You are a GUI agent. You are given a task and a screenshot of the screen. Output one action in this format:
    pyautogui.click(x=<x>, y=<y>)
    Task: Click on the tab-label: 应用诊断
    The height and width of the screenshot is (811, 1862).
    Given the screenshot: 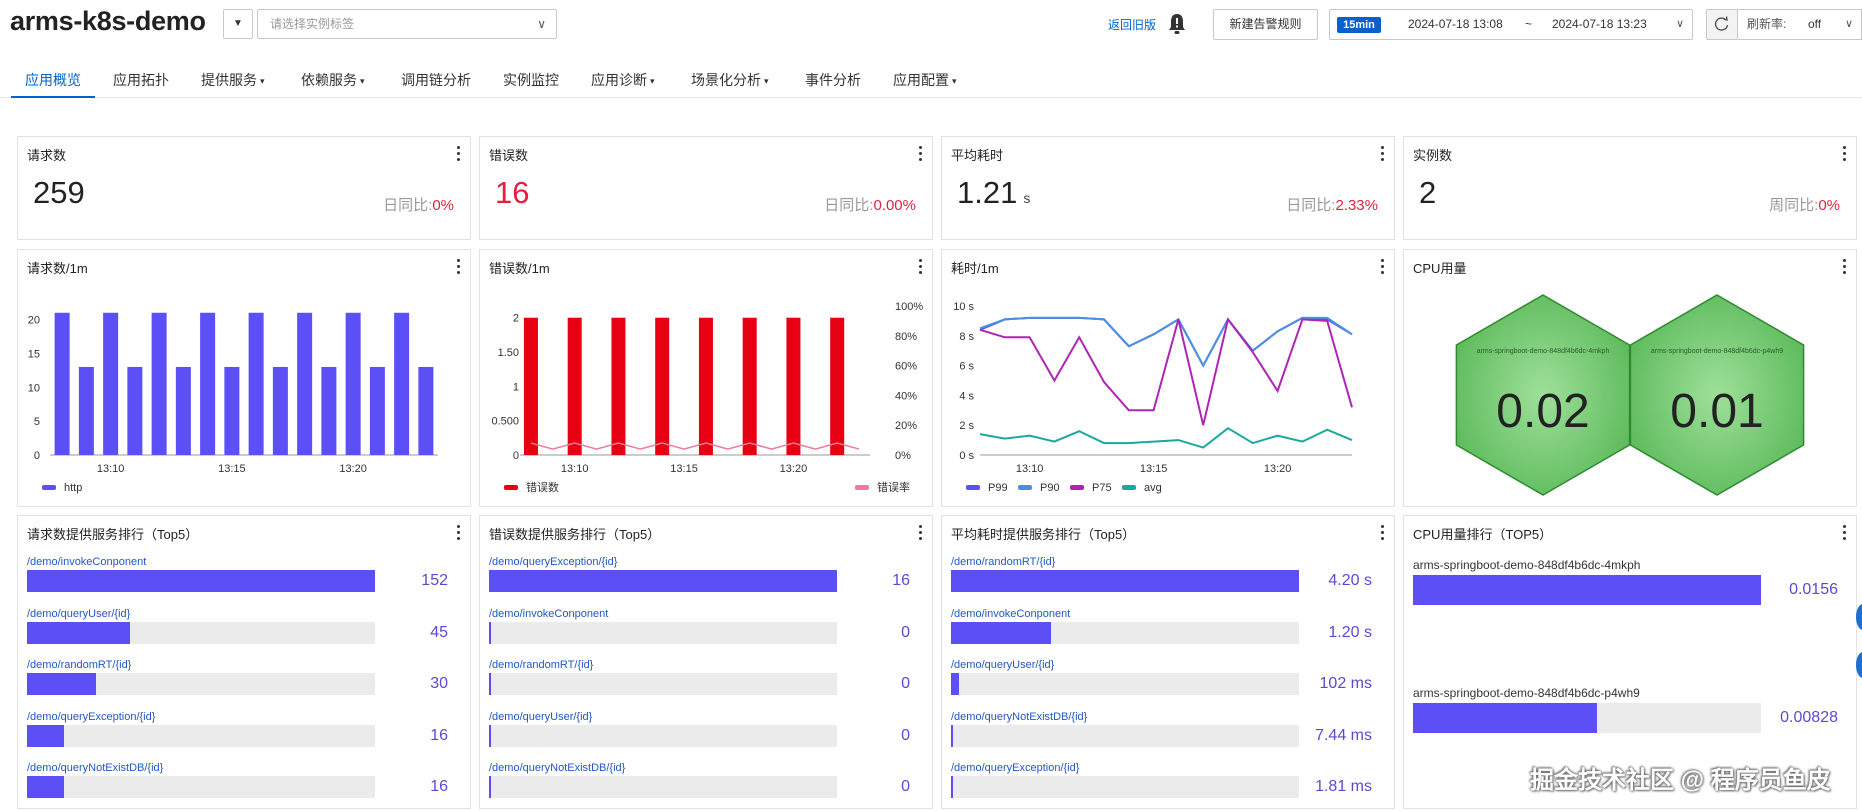 What is the action you would take?
    pyautogui.click(x=619, y=80)
    